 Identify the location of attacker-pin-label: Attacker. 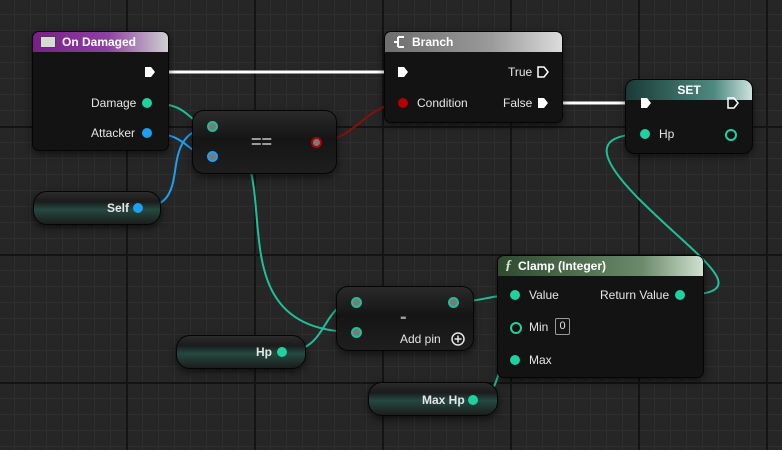
(113, 133).